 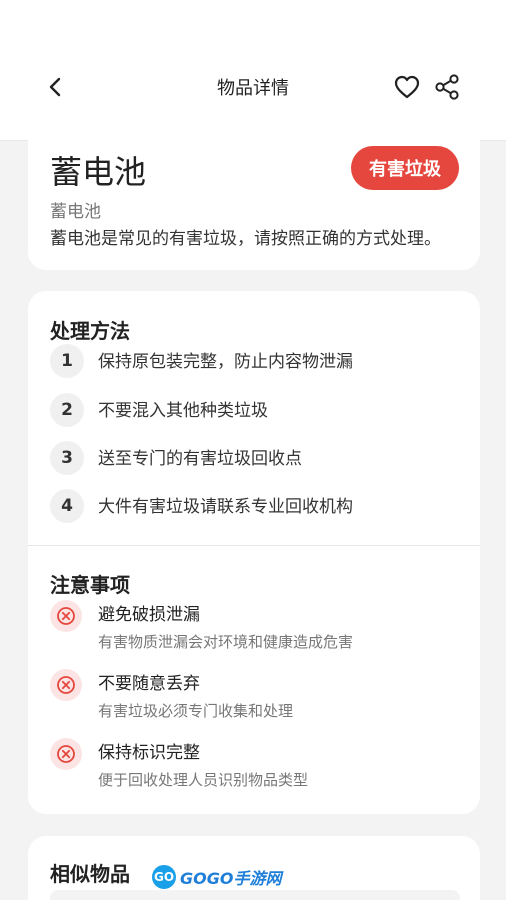 I want to click on step-text: 保持原包装完整，防止内容物泄漏, so click(x=225, y=362).